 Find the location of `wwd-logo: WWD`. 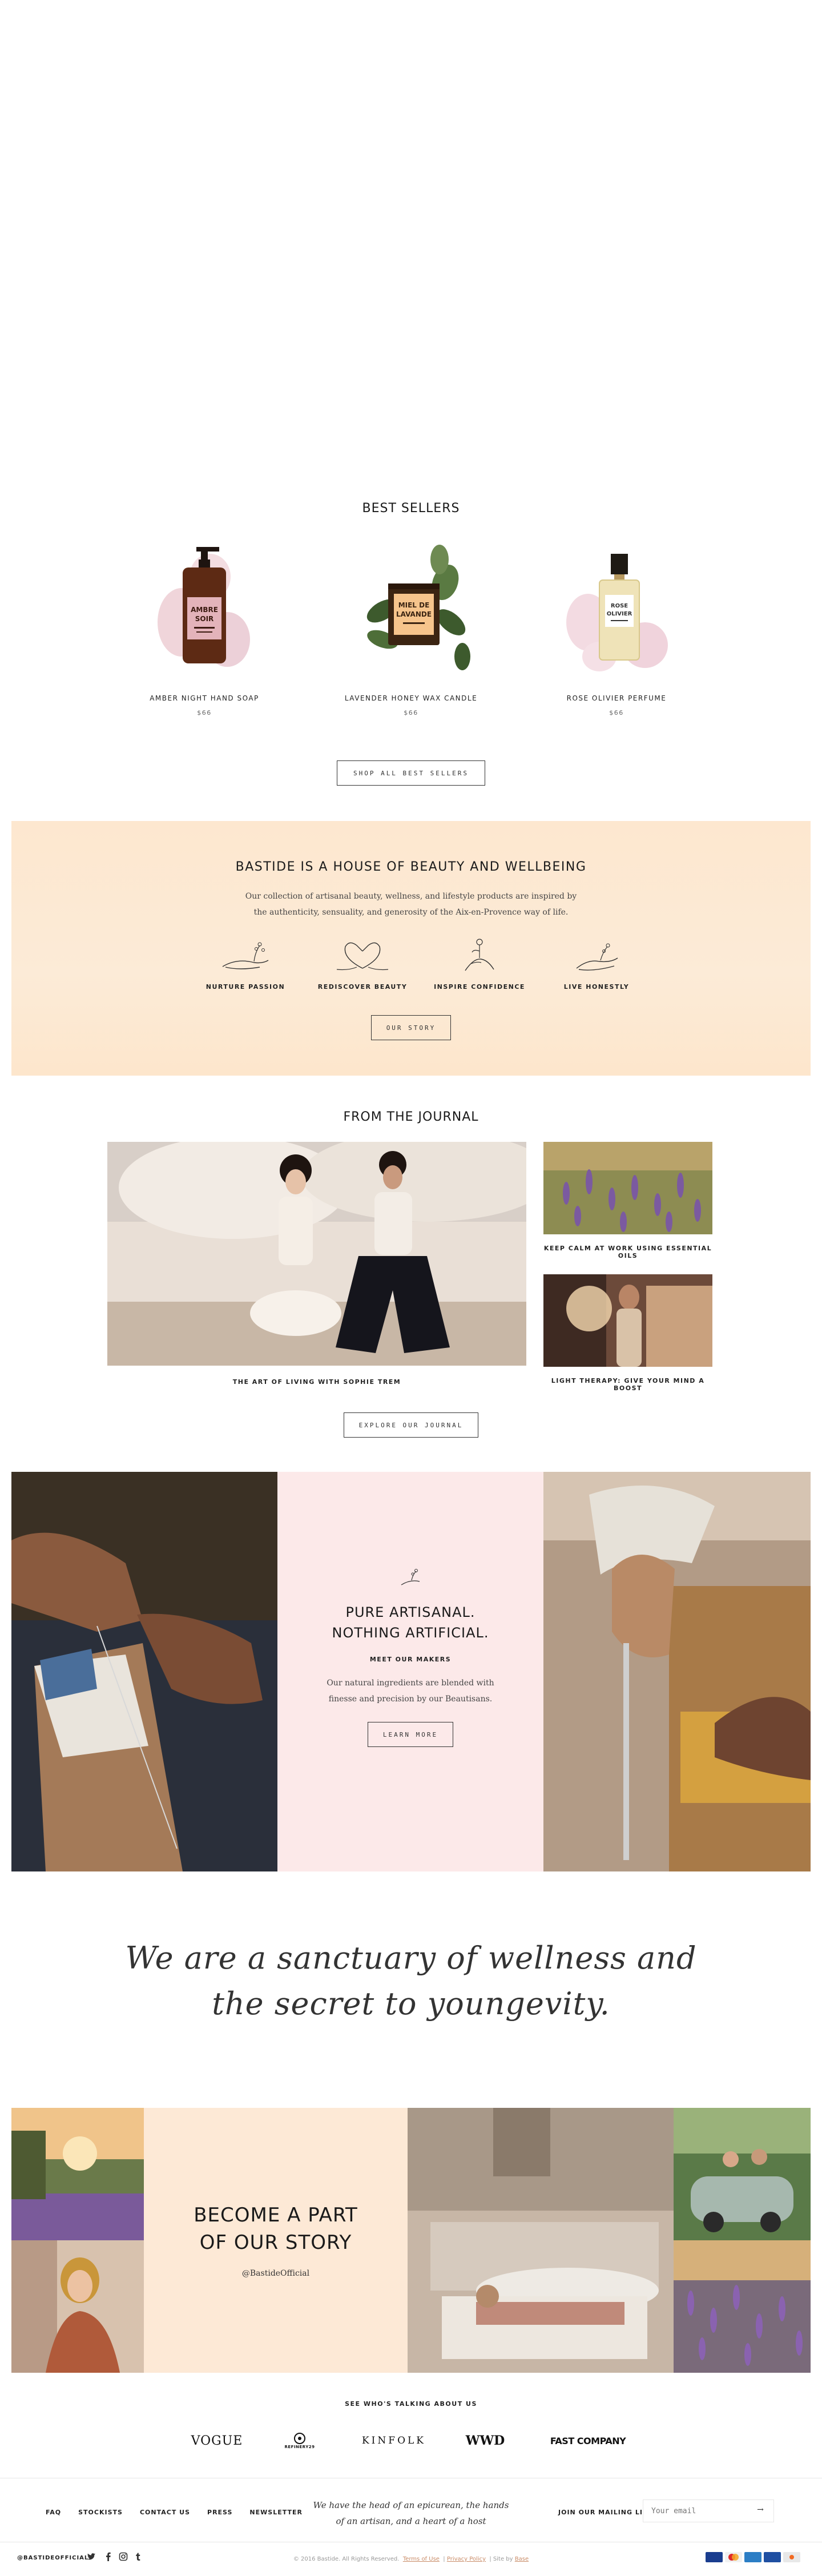

wwd-logo: WWD is located at coordinates (485, 2440).